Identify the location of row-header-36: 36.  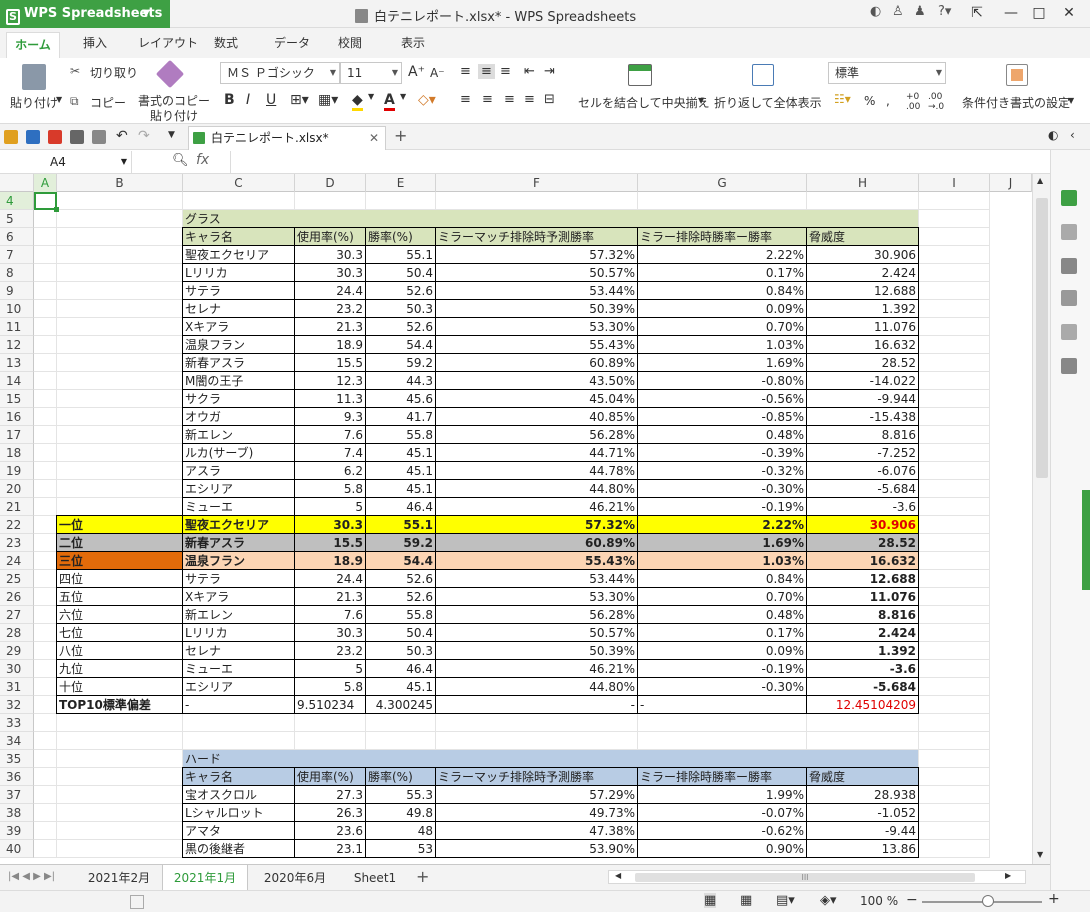
(17, 777).